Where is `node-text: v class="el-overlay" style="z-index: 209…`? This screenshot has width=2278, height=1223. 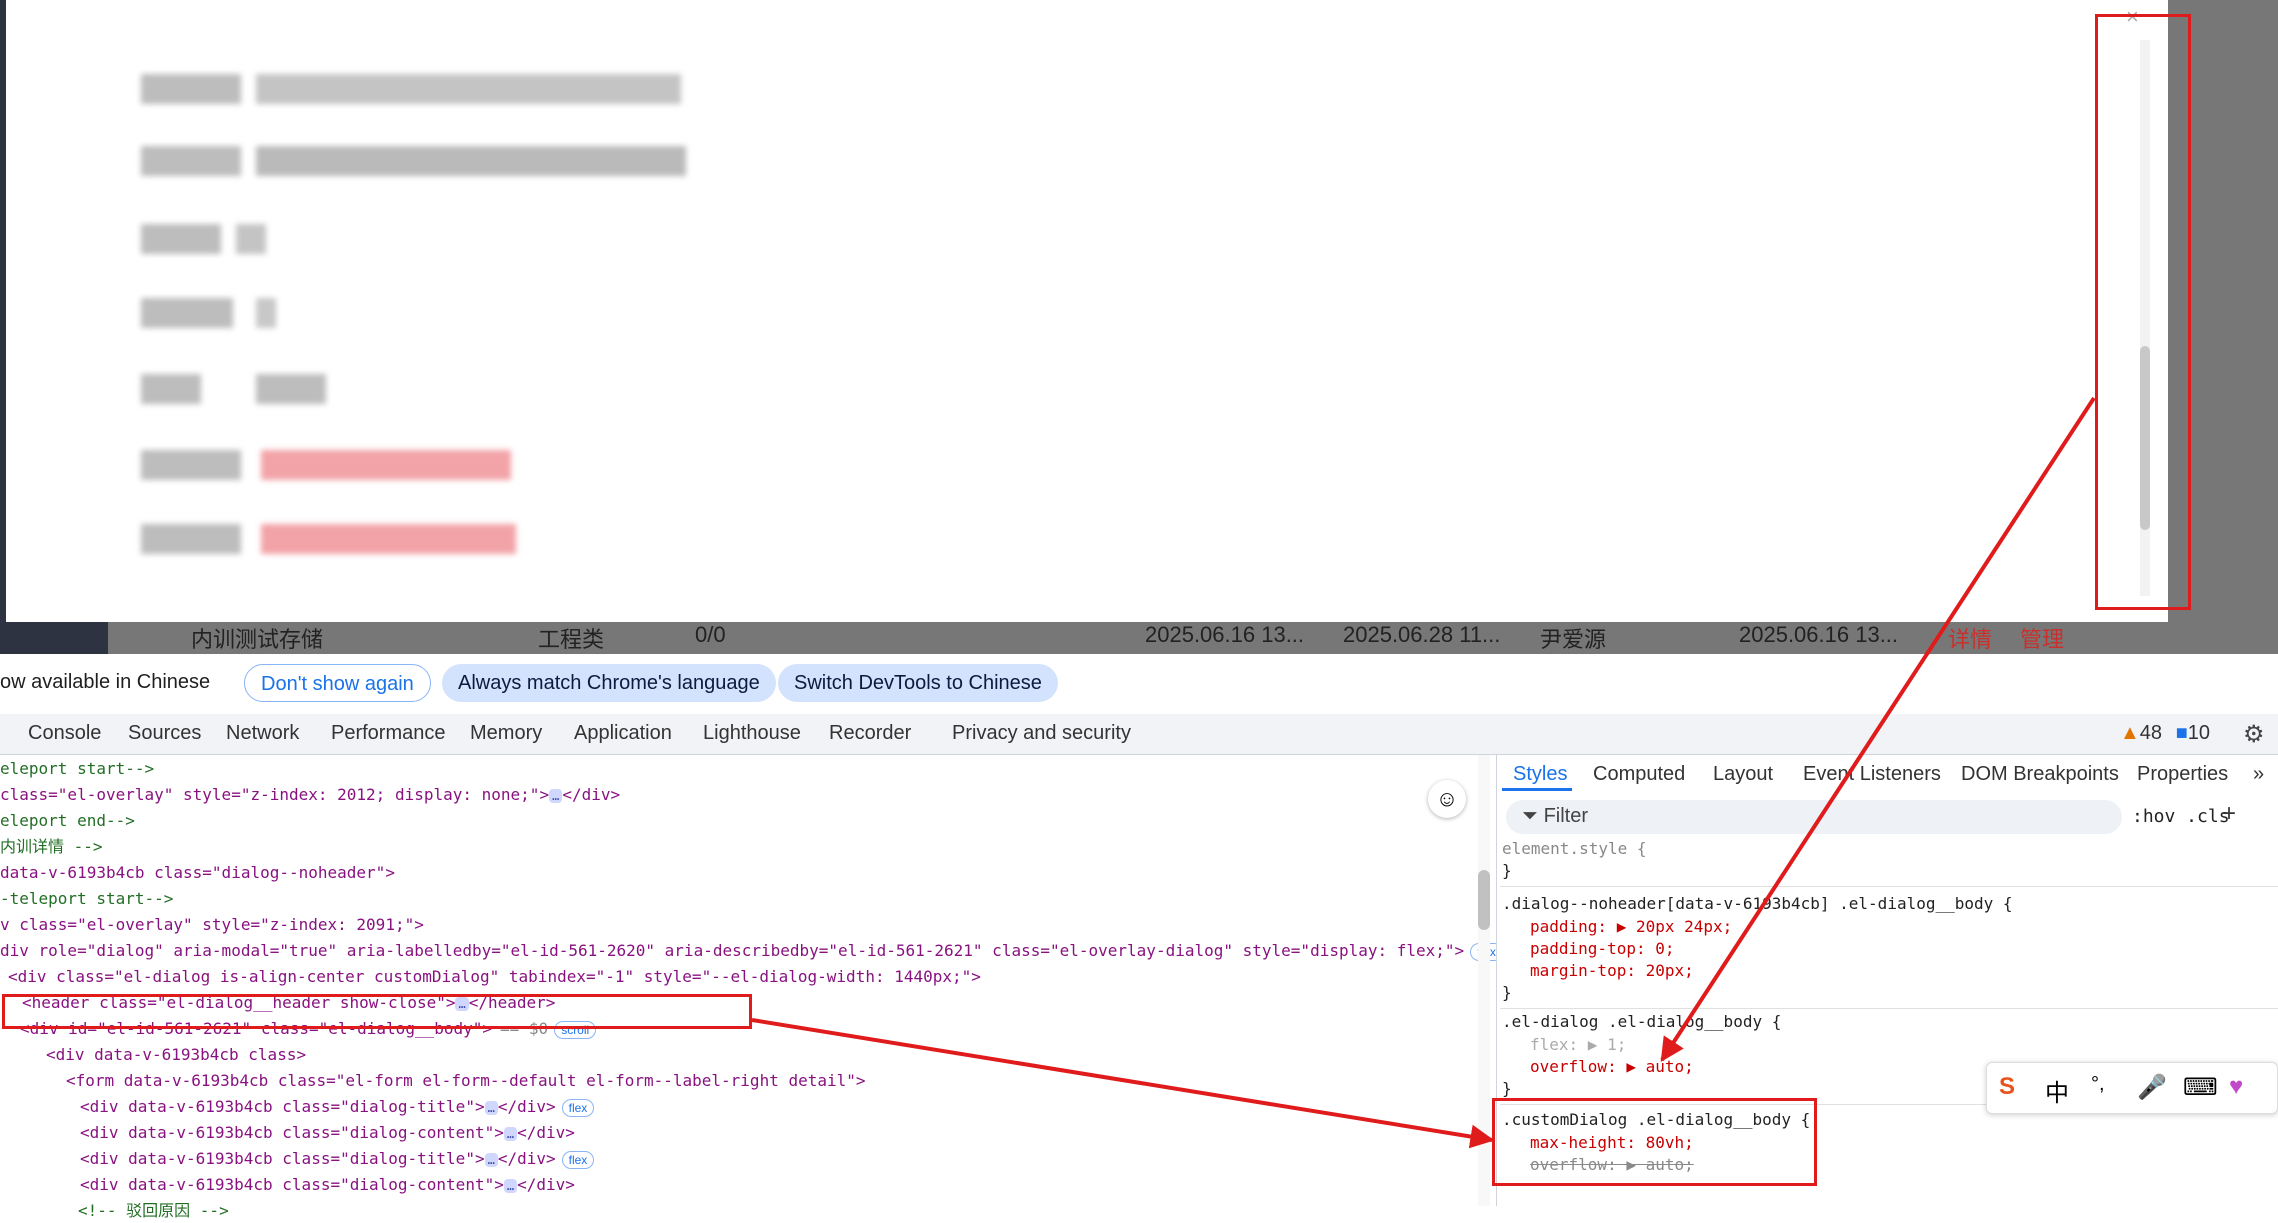 node-text: v class="el-overlay" style="z-index: 209… is located at coordinates (212, 924).